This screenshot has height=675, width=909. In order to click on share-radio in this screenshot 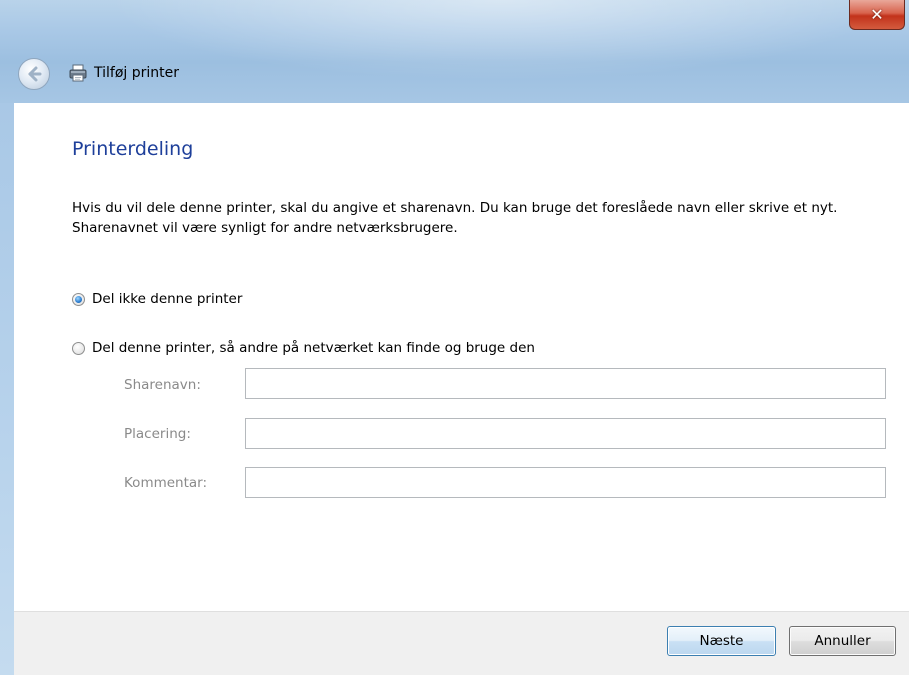, I will do `click(78, 348)`.